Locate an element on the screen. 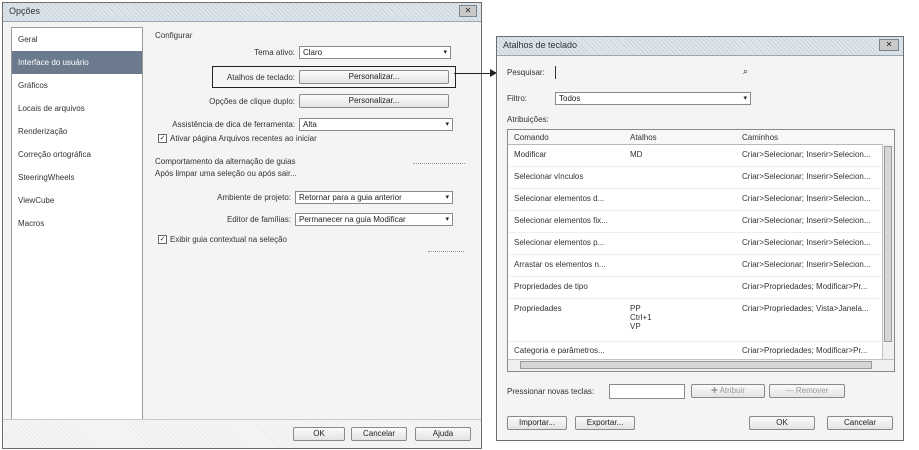  family-editor-select: Permanecer na guia Modificar ▾ is located at coordinates (374, 219).